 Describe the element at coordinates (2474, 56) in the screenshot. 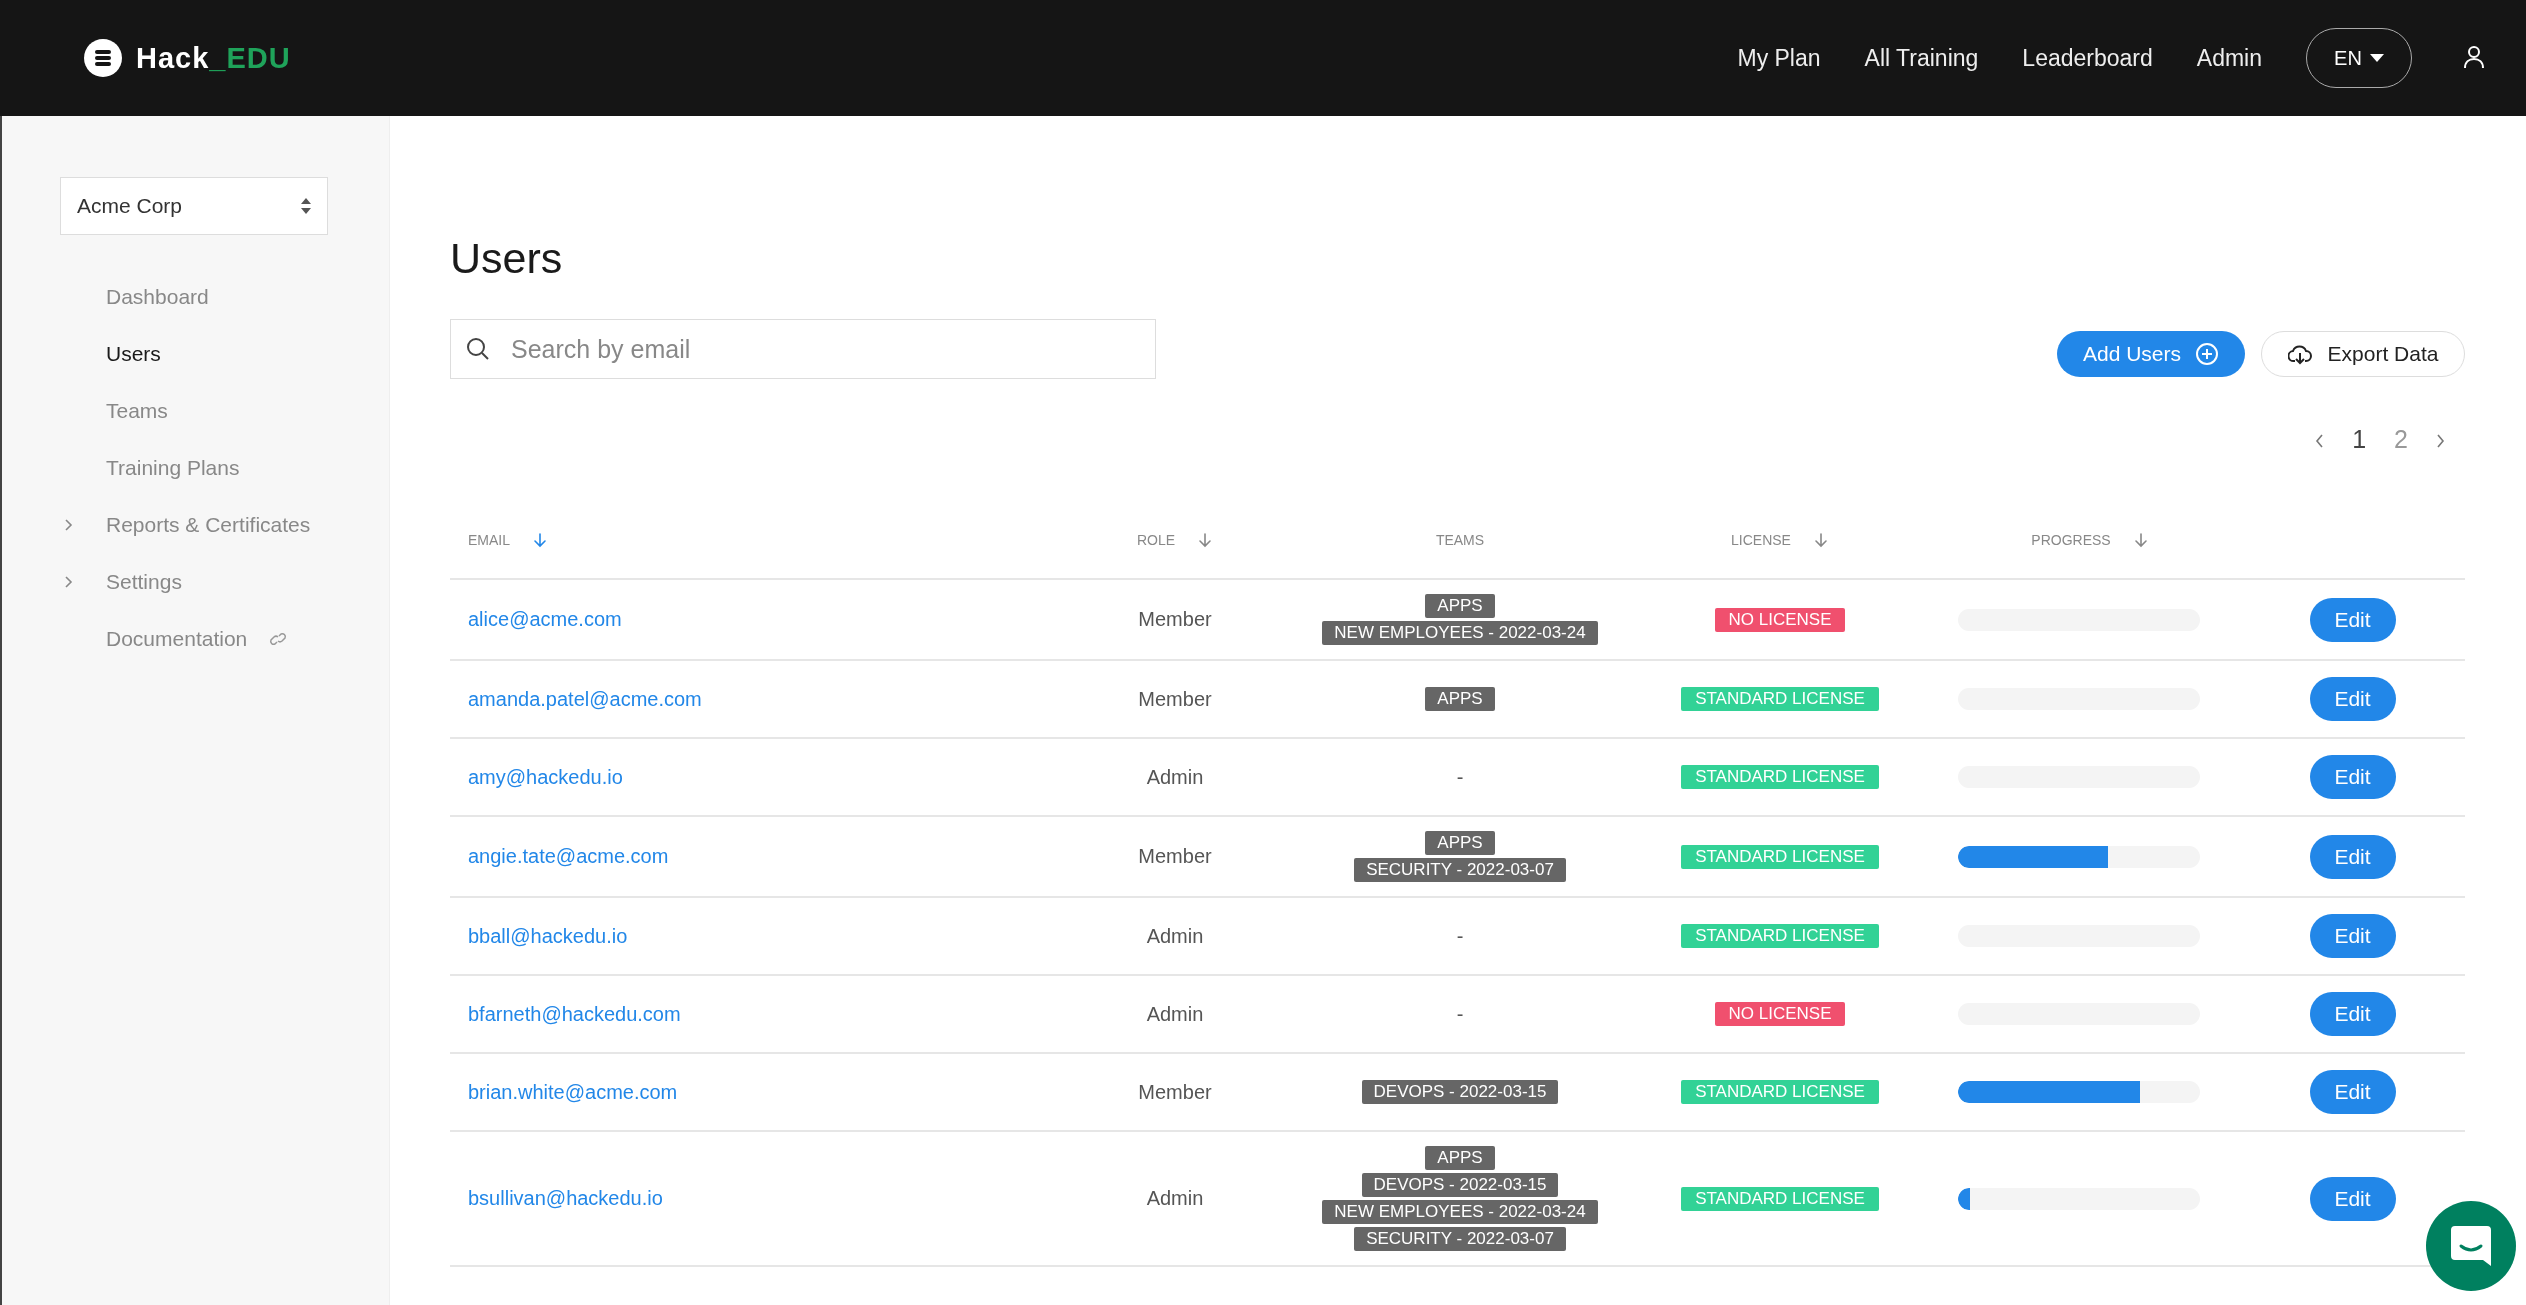

I see `user-icon` at that location.